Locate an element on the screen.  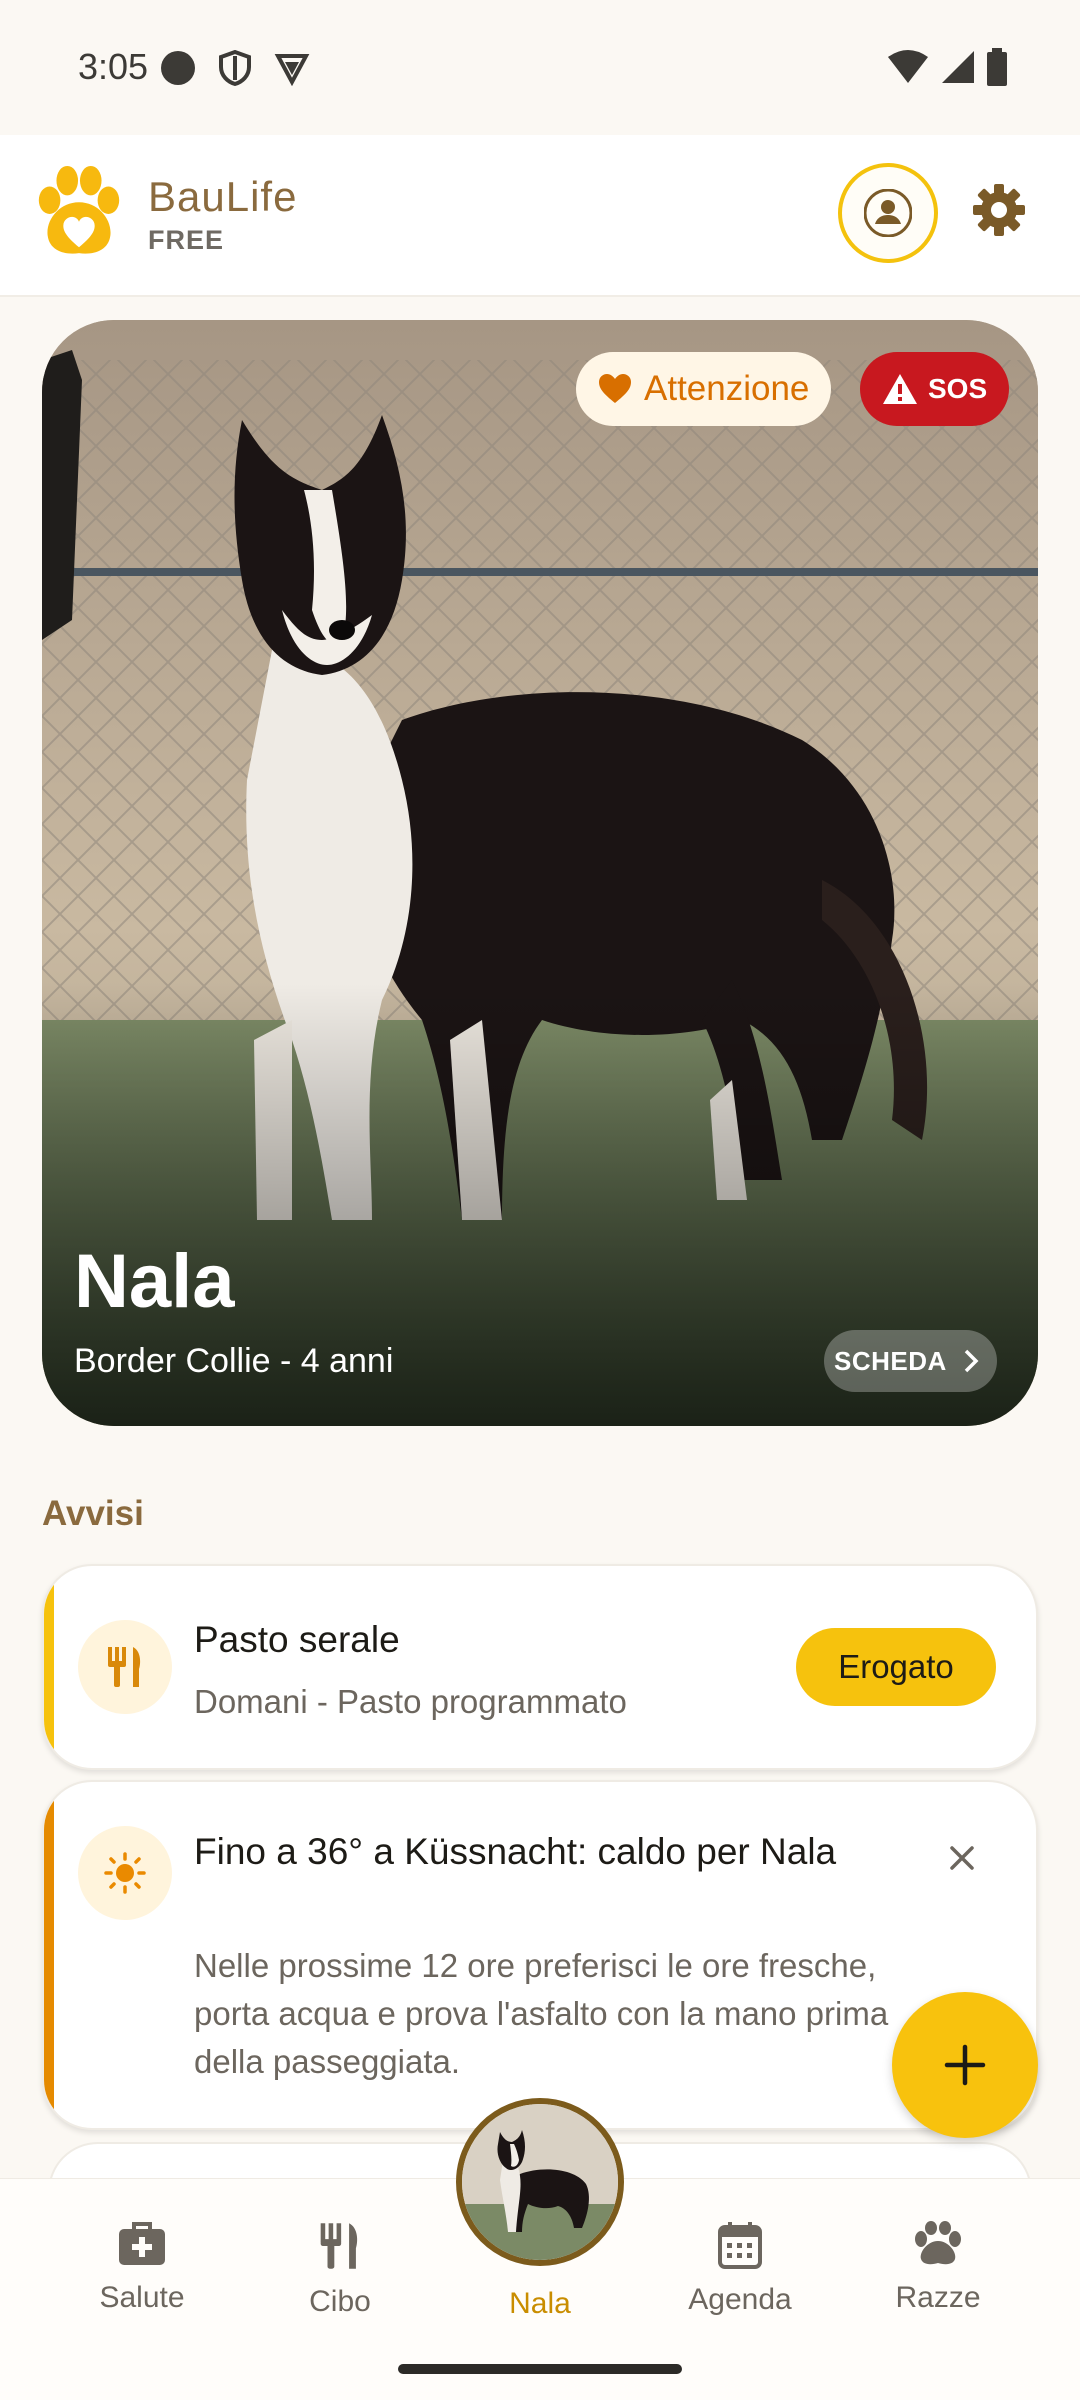
nav-item-agenda: Agenda is located at coordinates (740, 2269).